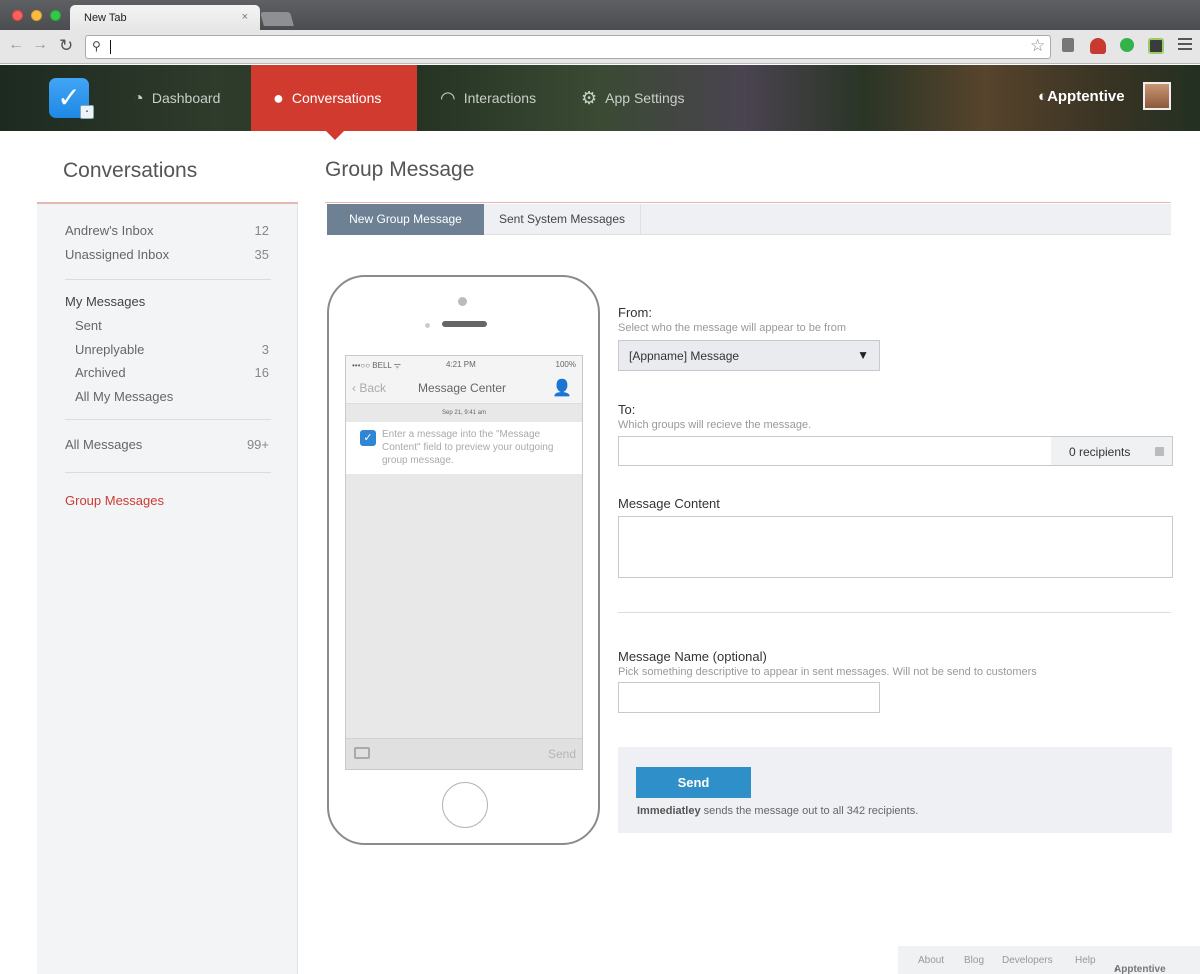 The height and width of the screenshot is (974, 1200). What do you see at coordinates (96, 46) in the screenshot?
I see `search-icon: ⚲` at bounding box center [96, 46].